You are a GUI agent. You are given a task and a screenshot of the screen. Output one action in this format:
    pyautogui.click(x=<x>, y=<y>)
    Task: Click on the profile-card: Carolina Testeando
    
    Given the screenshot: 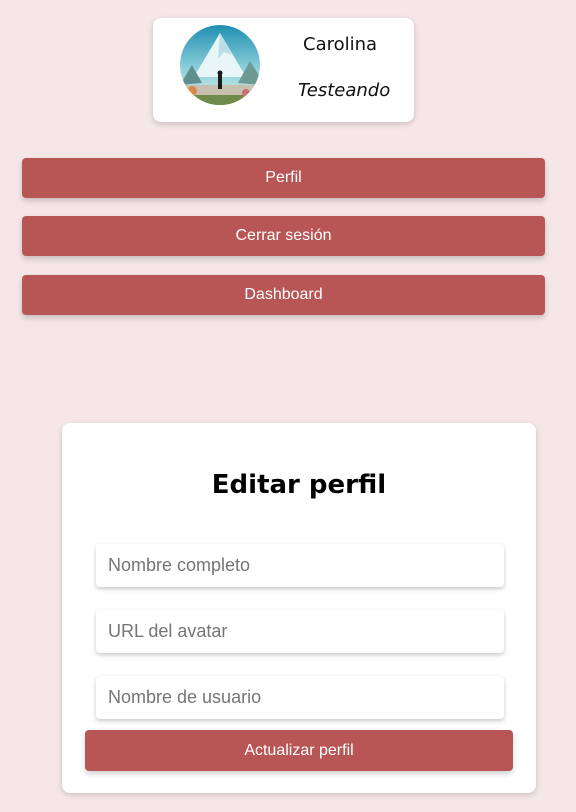 What is the action you would take?
    pyautogui.click(x=283, y=70)
    